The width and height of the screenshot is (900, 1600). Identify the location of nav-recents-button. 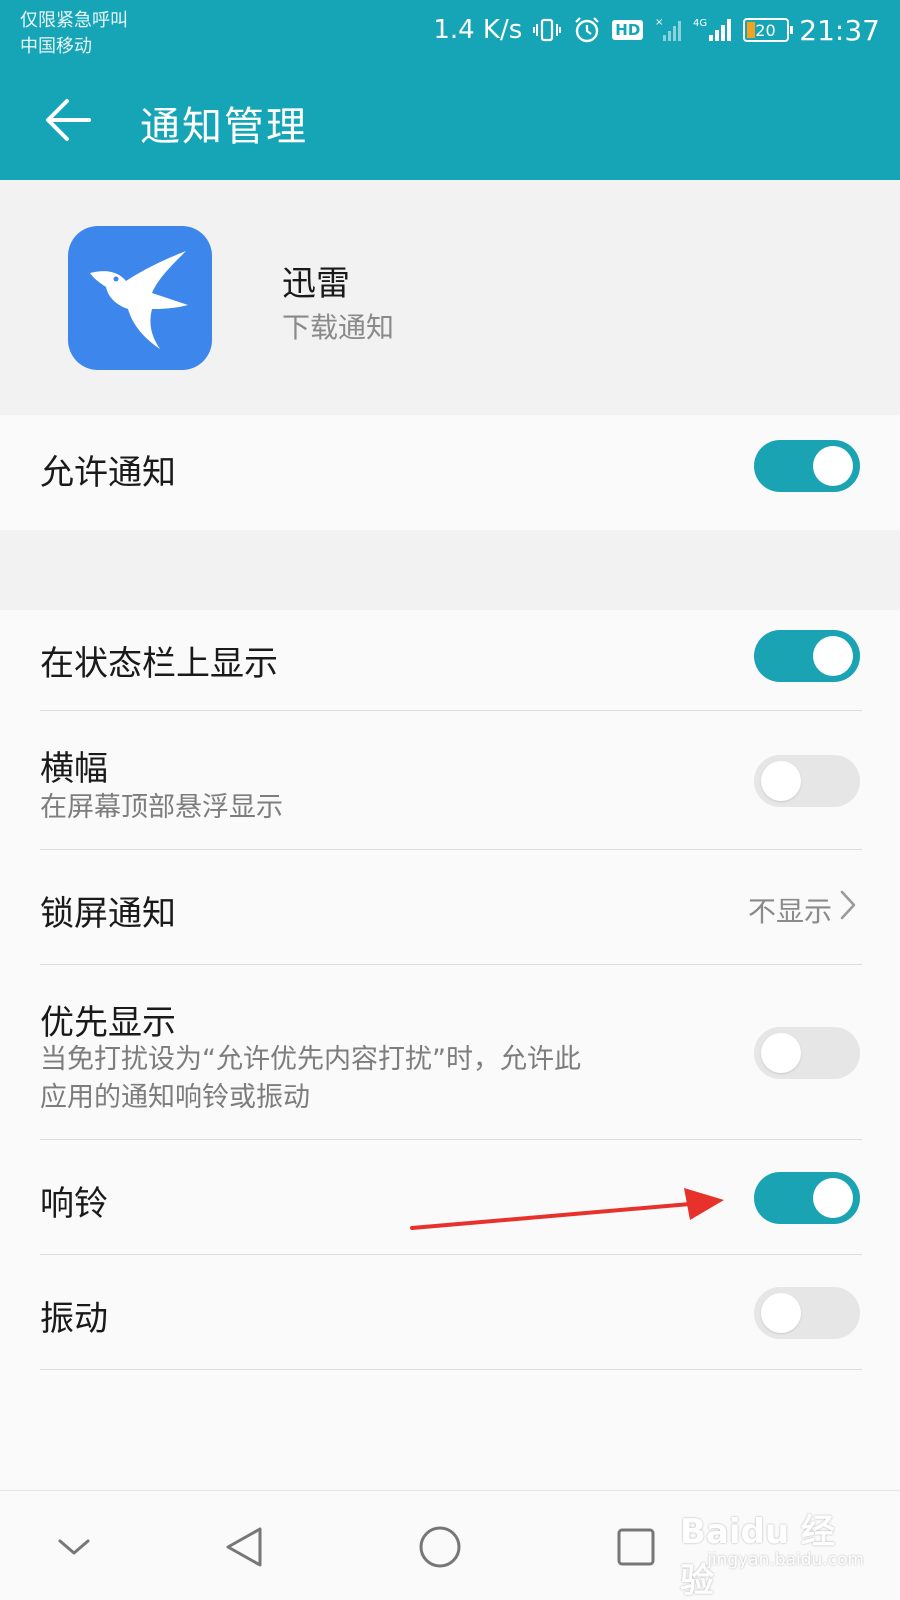
(636, 1547).